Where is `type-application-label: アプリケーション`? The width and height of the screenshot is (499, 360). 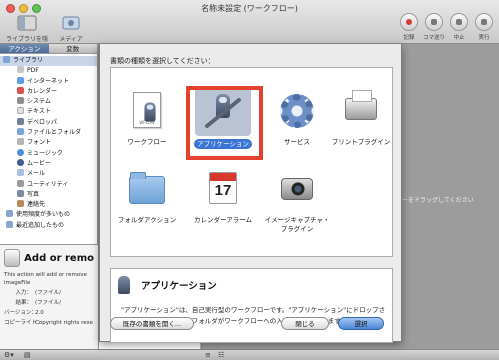 type-application-label: アプリケーション is located at coordinates (223, 144).